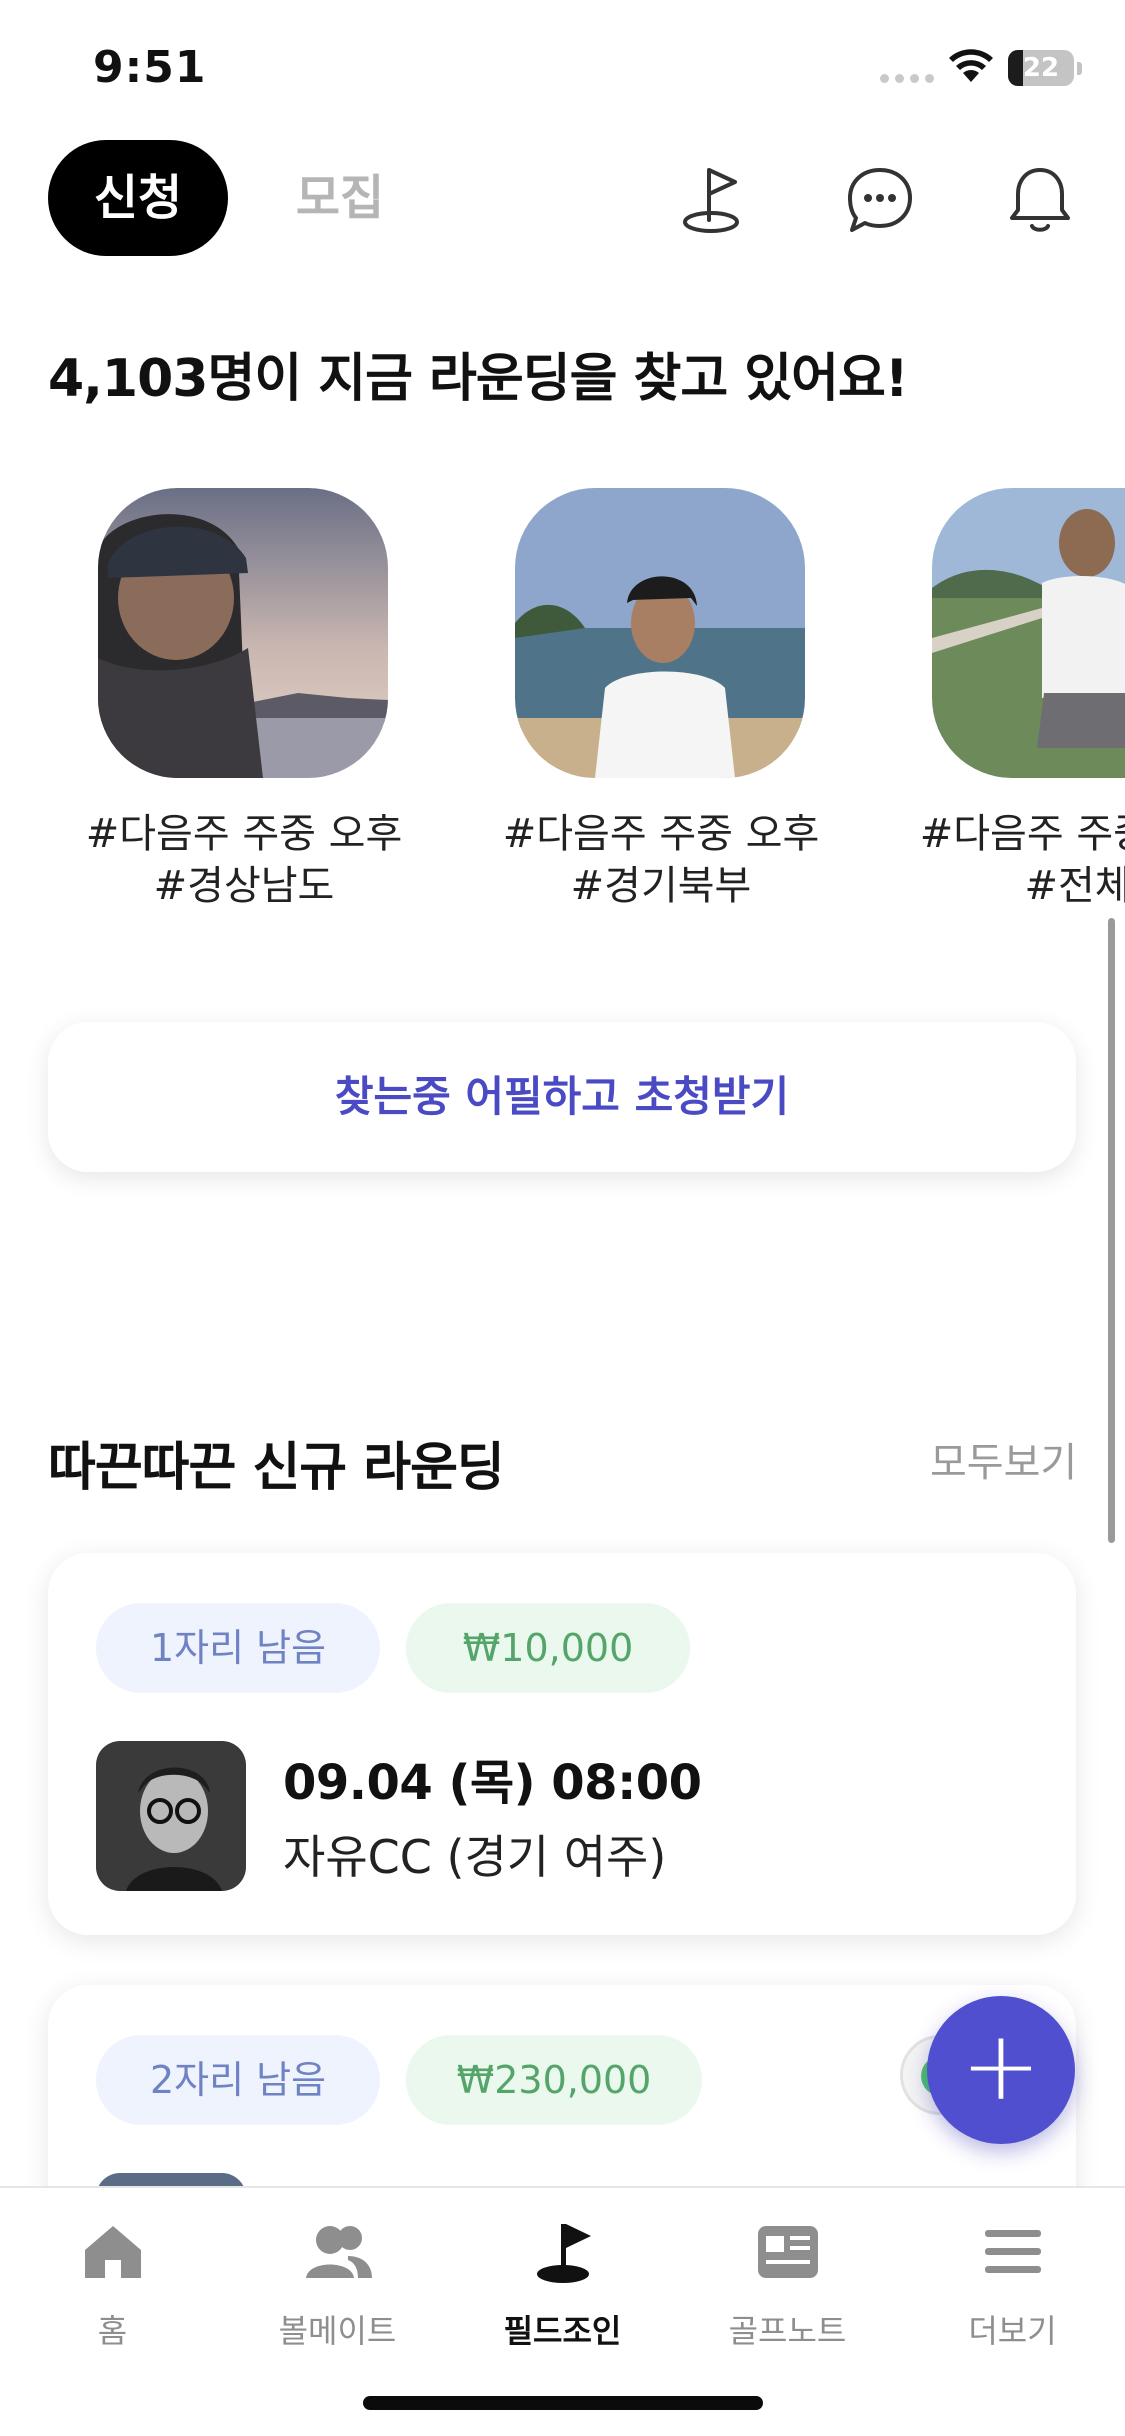 The height and width of the screenshot is (2436, 1125). What do you see at coordinates (171, 1816) in the screenshot?
I see `host-avatar` at bounding box center [171, 1816].